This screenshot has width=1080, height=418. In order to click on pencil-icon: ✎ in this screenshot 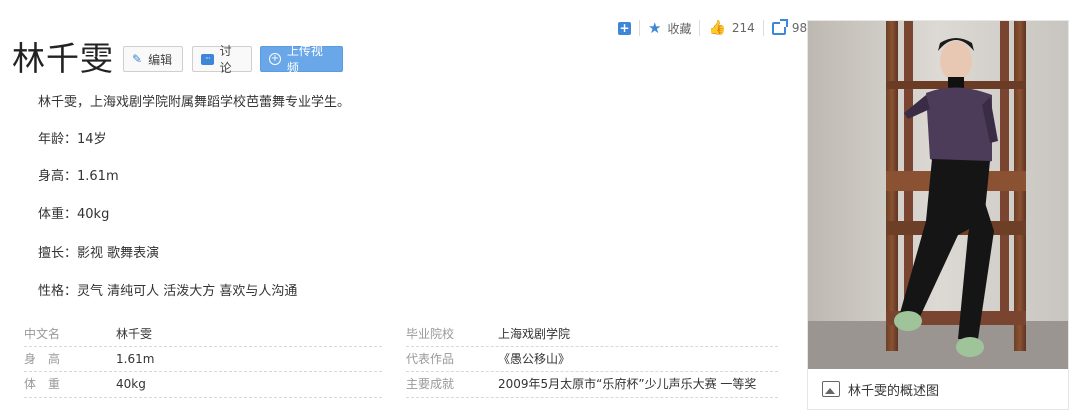, I will do `click(137, 59)`.